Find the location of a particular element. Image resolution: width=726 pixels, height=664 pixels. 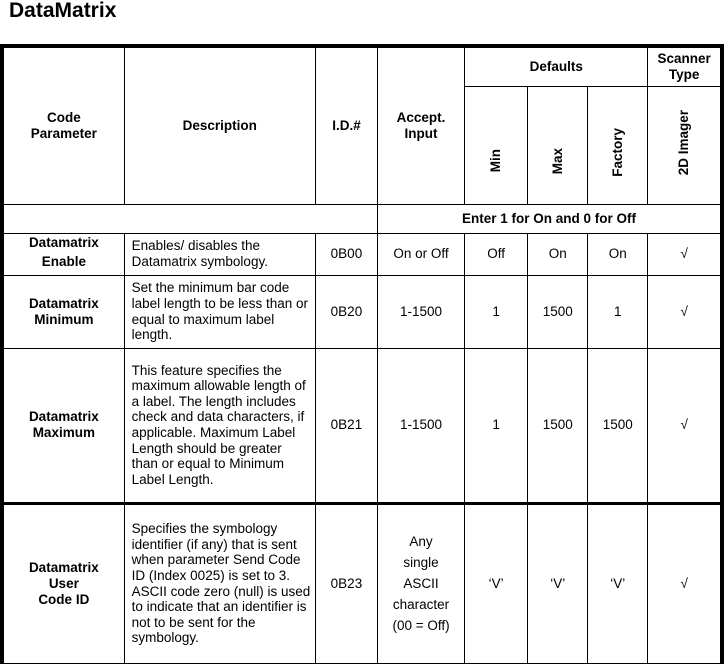

param-name-line: Enable is located at coordinates (63, 261).